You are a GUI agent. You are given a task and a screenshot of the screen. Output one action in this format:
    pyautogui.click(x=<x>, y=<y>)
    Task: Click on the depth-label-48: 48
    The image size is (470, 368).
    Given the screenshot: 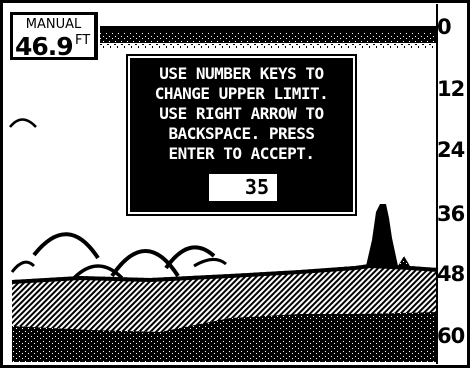 What is the action you would take?
    pyautogui.click(x=451, y=274)
    